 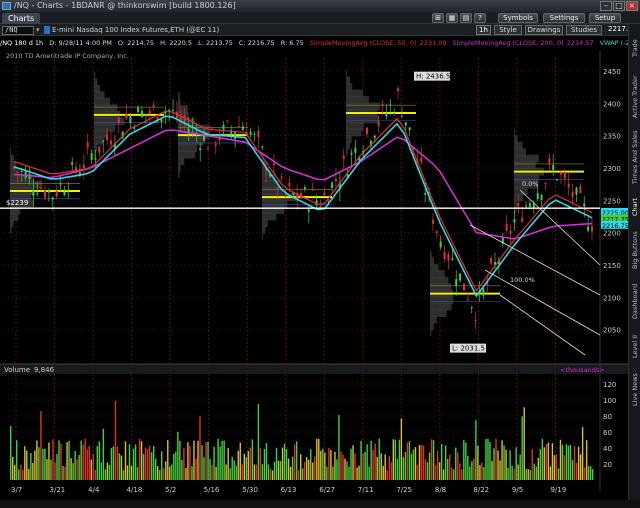 What do you see at coordinates (136, 43) in the screenshot?
I see `info-open: O: 2214.75` at bounding box center [136, 43].